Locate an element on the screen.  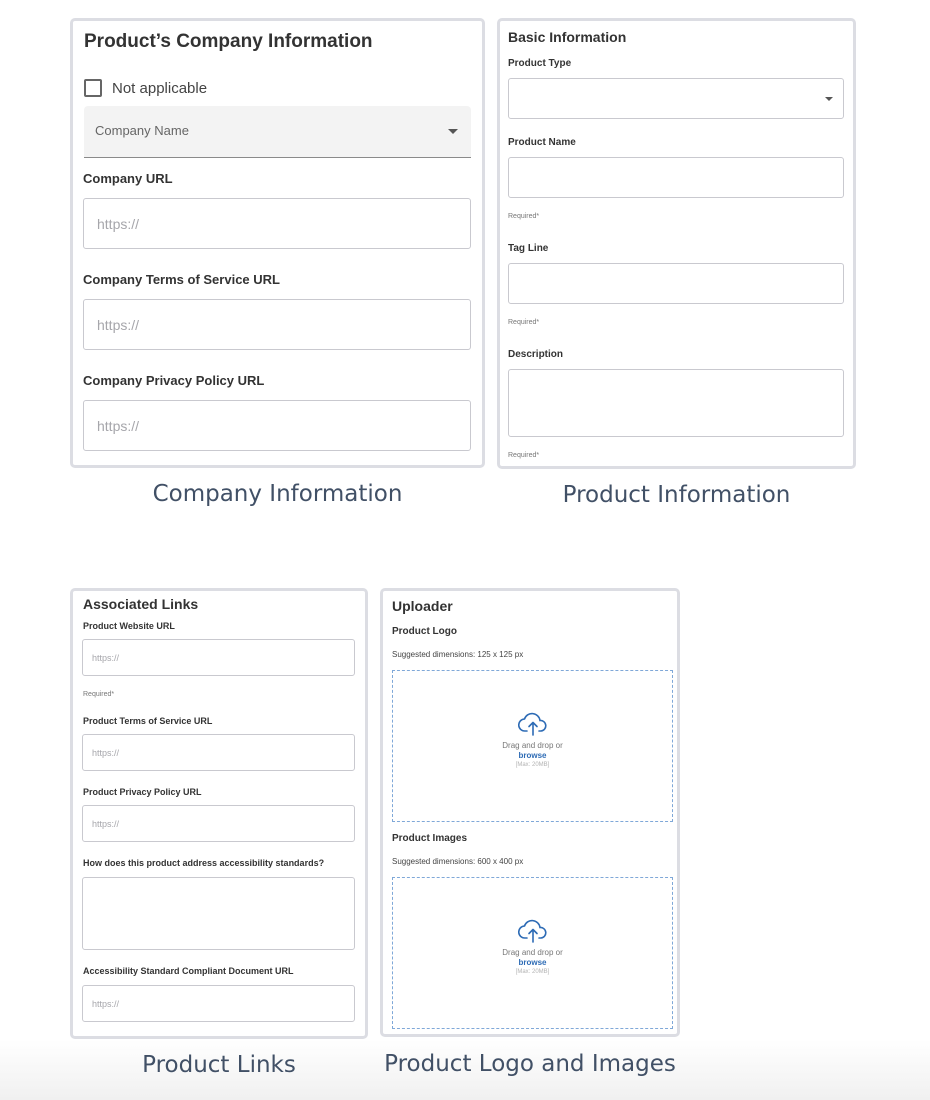
product-name-hint: Required* is located at coordinates (524, 216).